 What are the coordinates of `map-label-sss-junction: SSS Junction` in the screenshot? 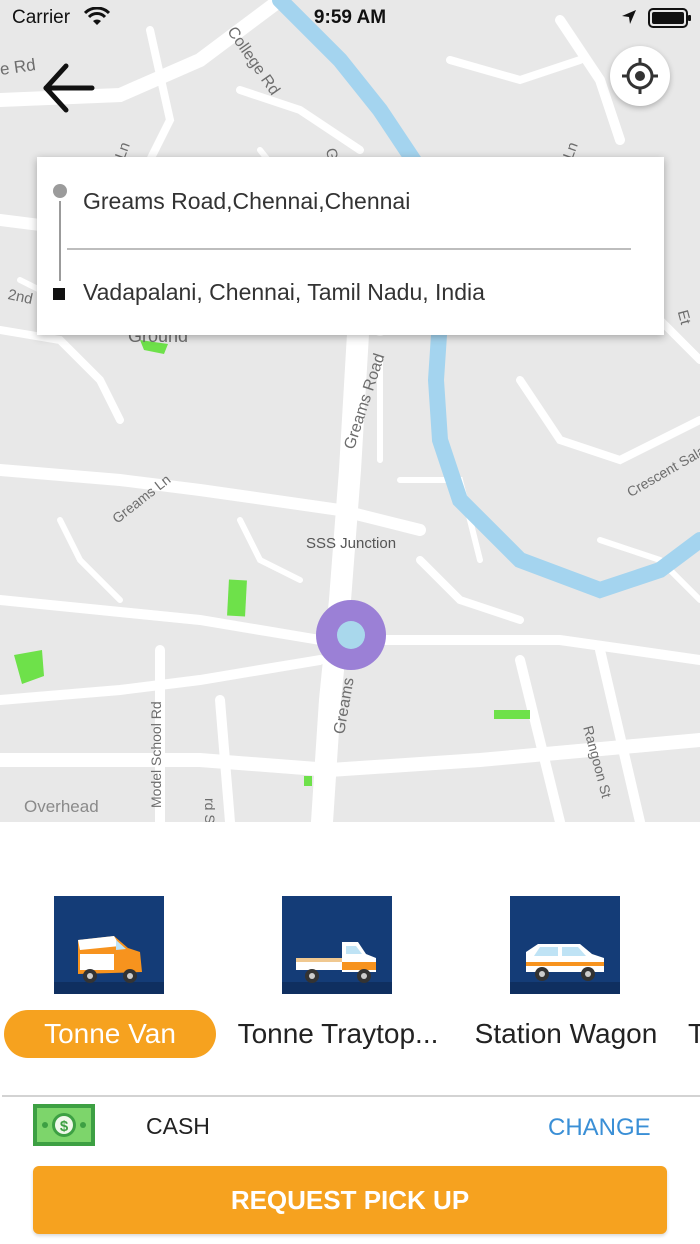 It's located at (351, 543).